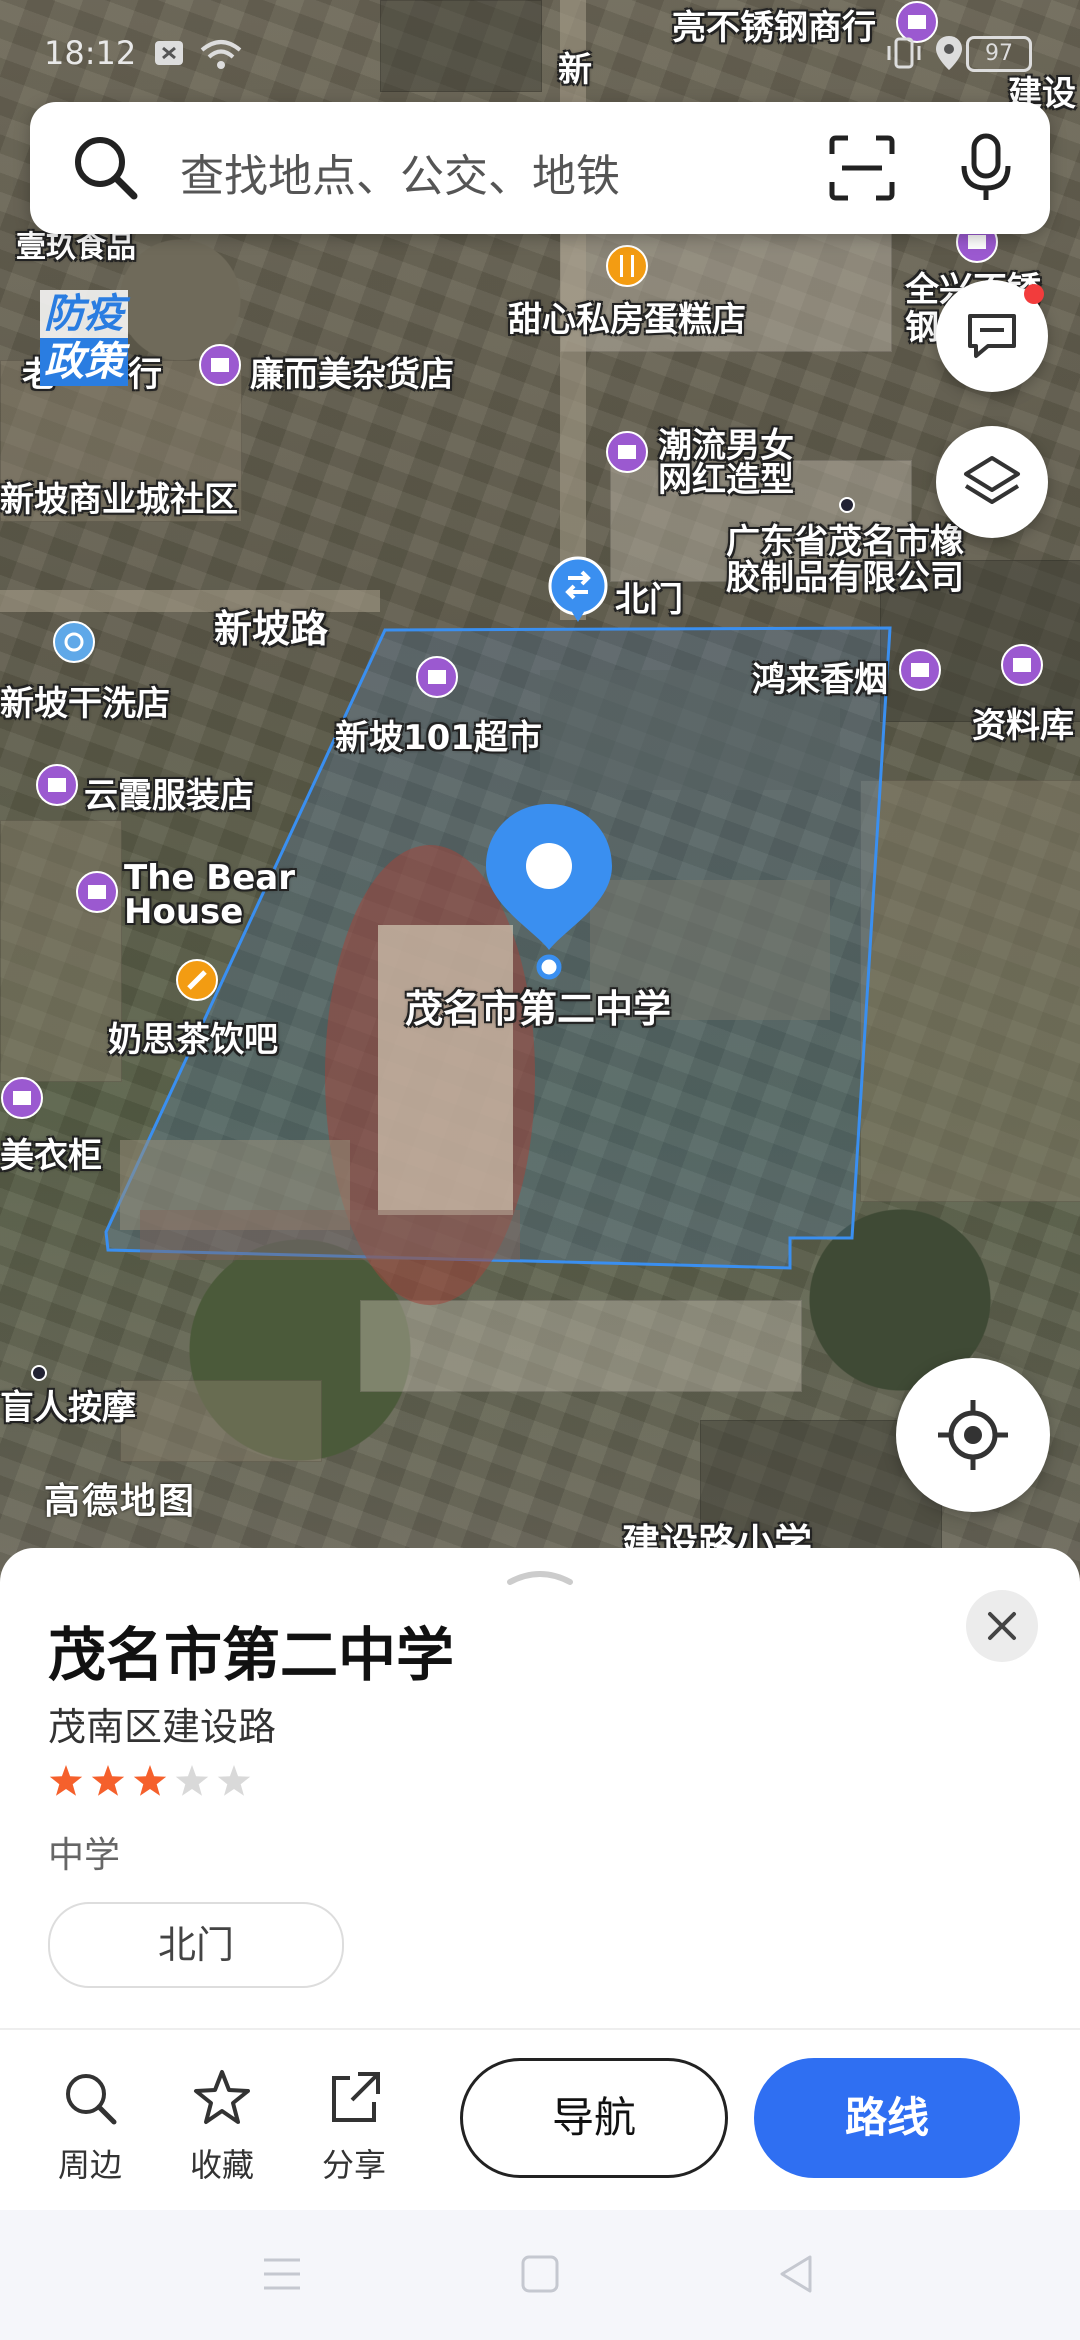 This screenshot has width=1080, height=2340. I want to click on badge-line-2: 政策, so click(84, 362).